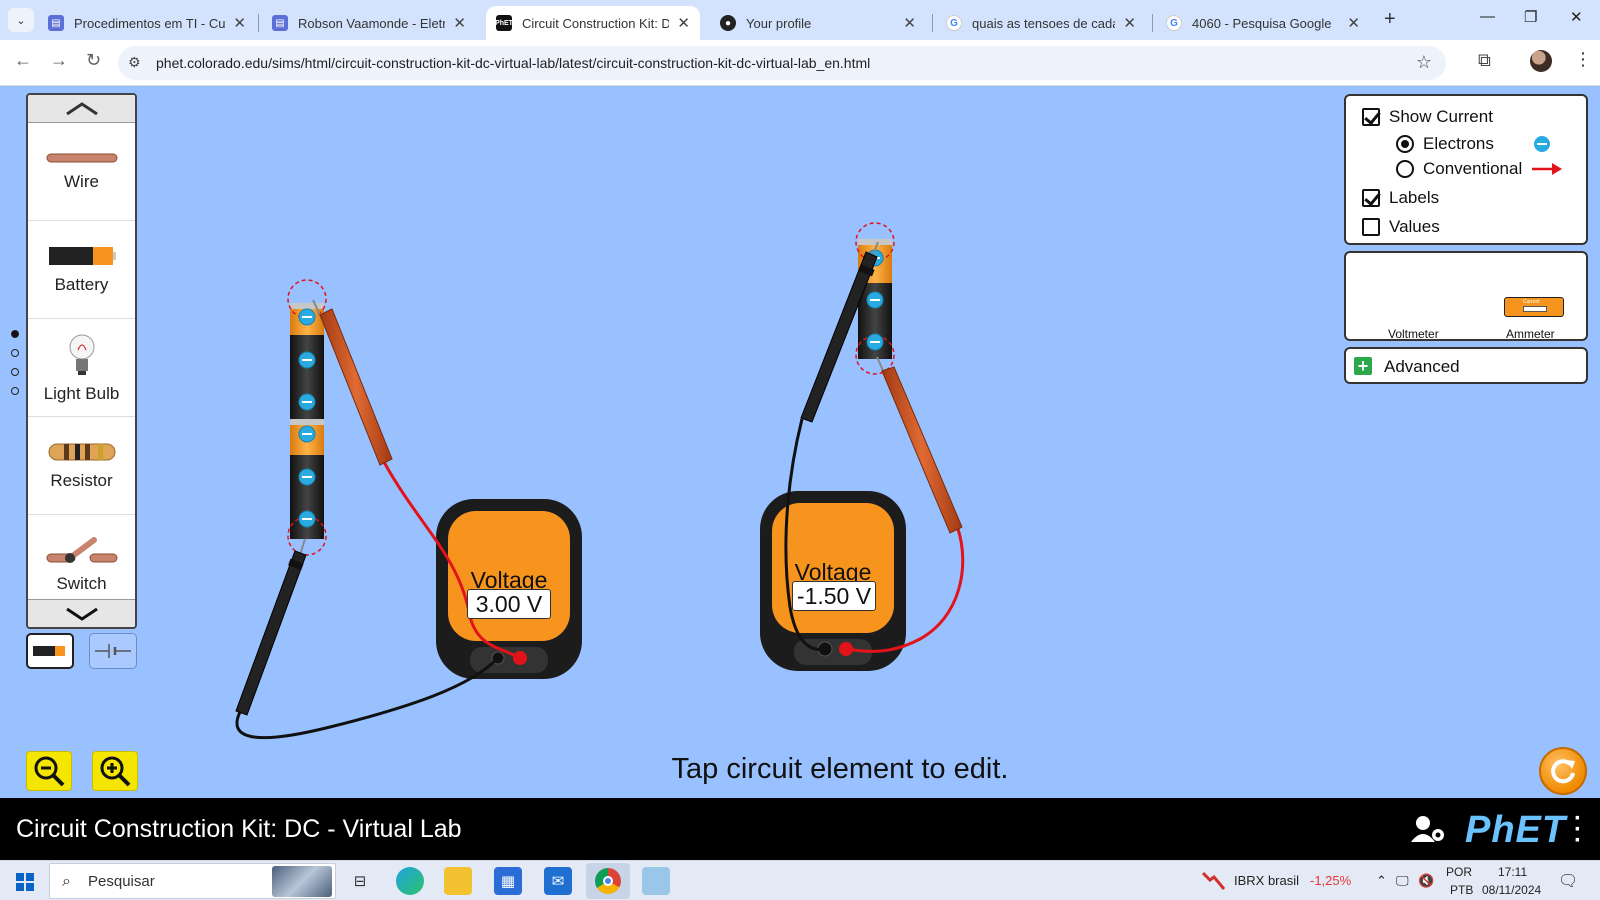  Describe the element at coordinates (1583, 59) in the screenshot. I see `browser-menu-icon: ⋮` at that location.